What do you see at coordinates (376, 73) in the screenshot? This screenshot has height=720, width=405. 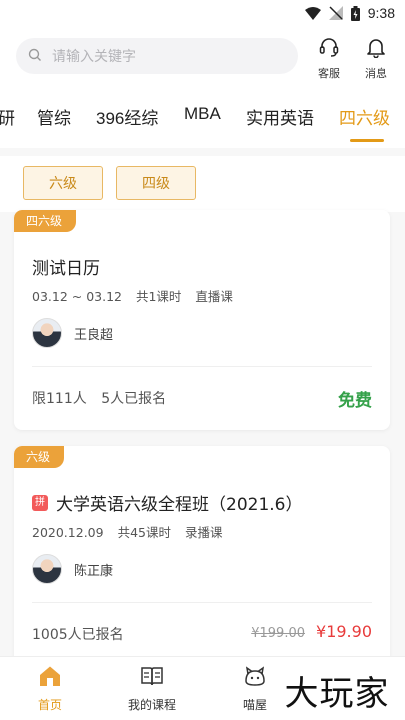 I see `messages-label: 消息` at bounding box center [376, 73].